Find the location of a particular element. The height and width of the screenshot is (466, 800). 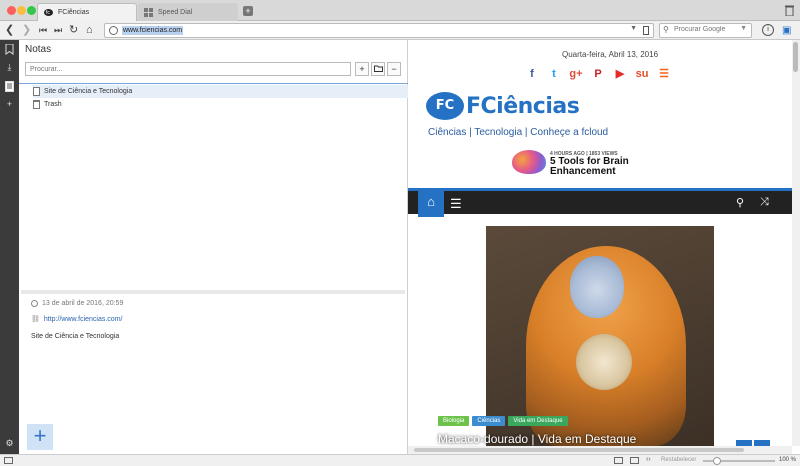

promo-title: 5 Tools for Brain Enhancement is located at coordinates (589, 167).